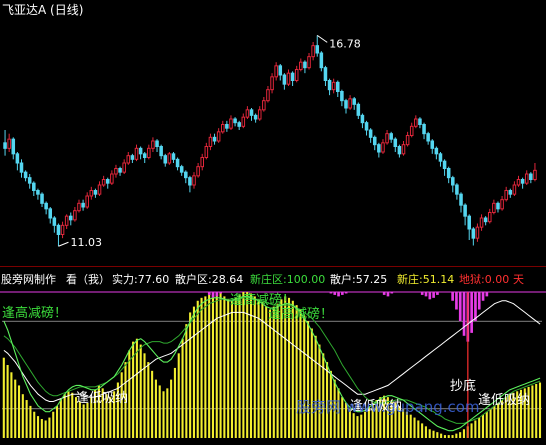 This screenshot has height=445, width=546. I want to click on watermark: 股旁网 www.gupang.com, so click(388, 407).